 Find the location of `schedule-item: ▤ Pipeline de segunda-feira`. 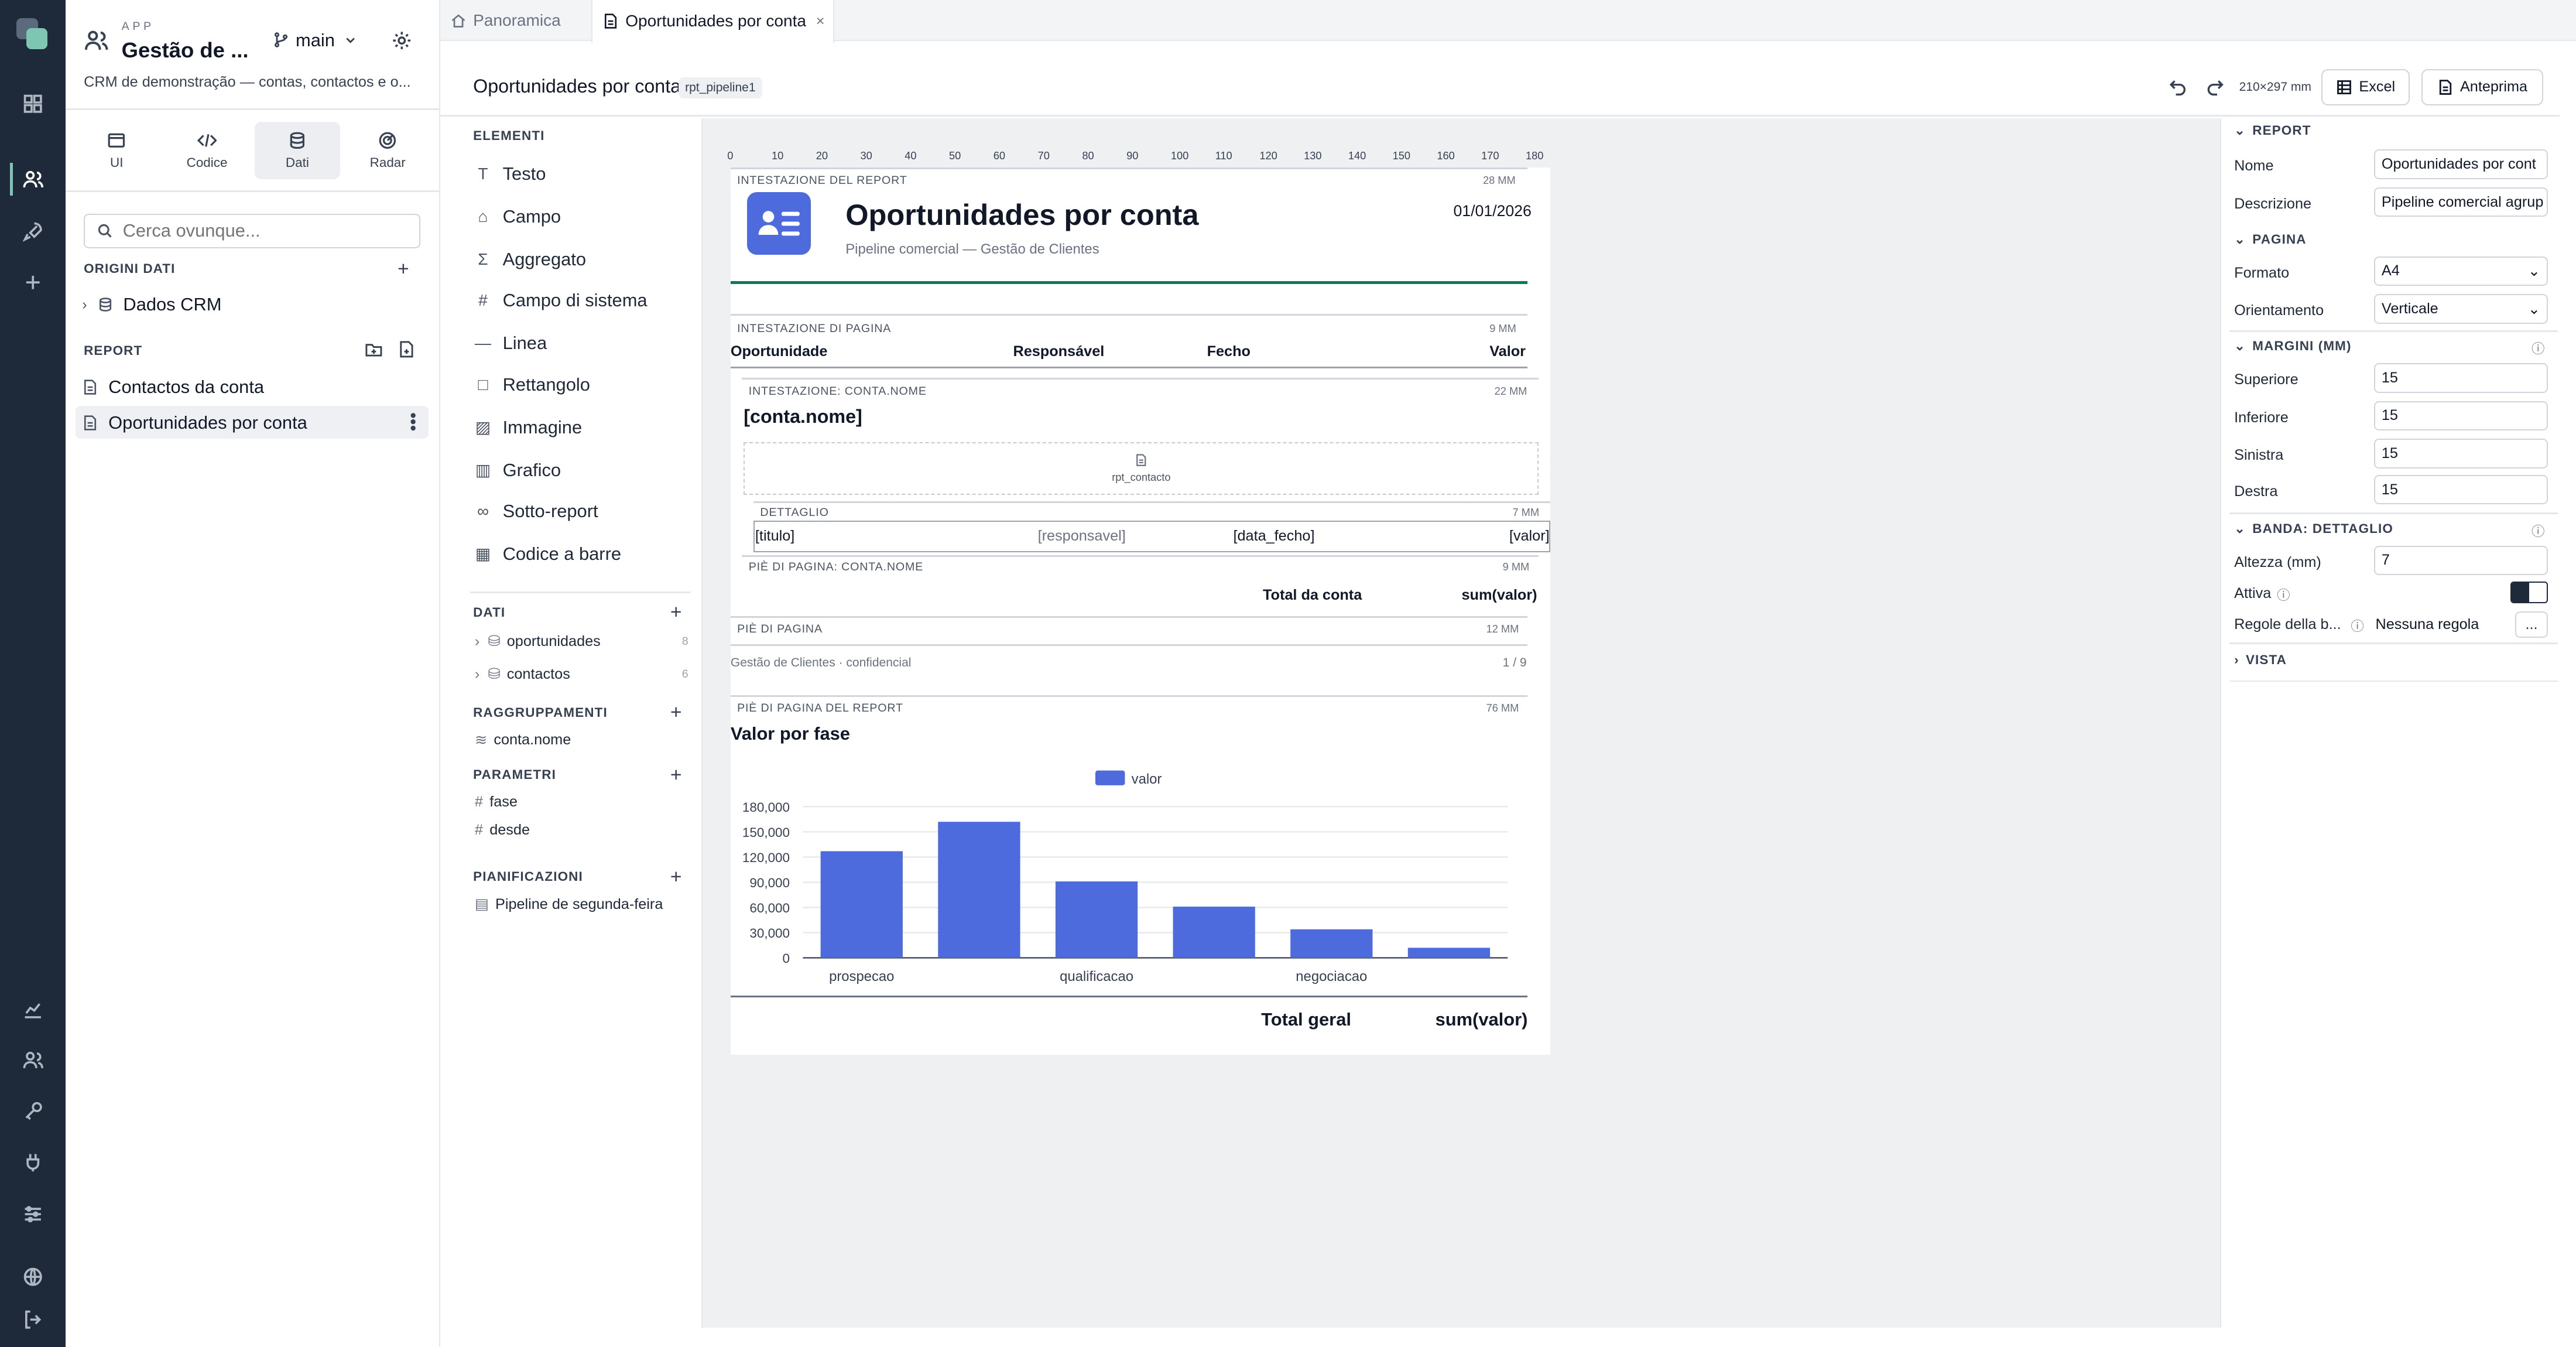

schedule-item: ▤ Pipeline de segunda-feira is located at coordinates (569, 904).